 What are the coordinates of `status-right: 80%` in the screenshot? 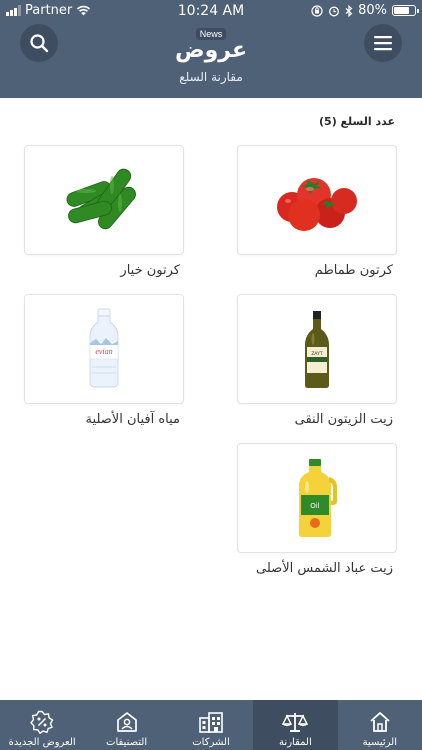 It's located at (365, 10).